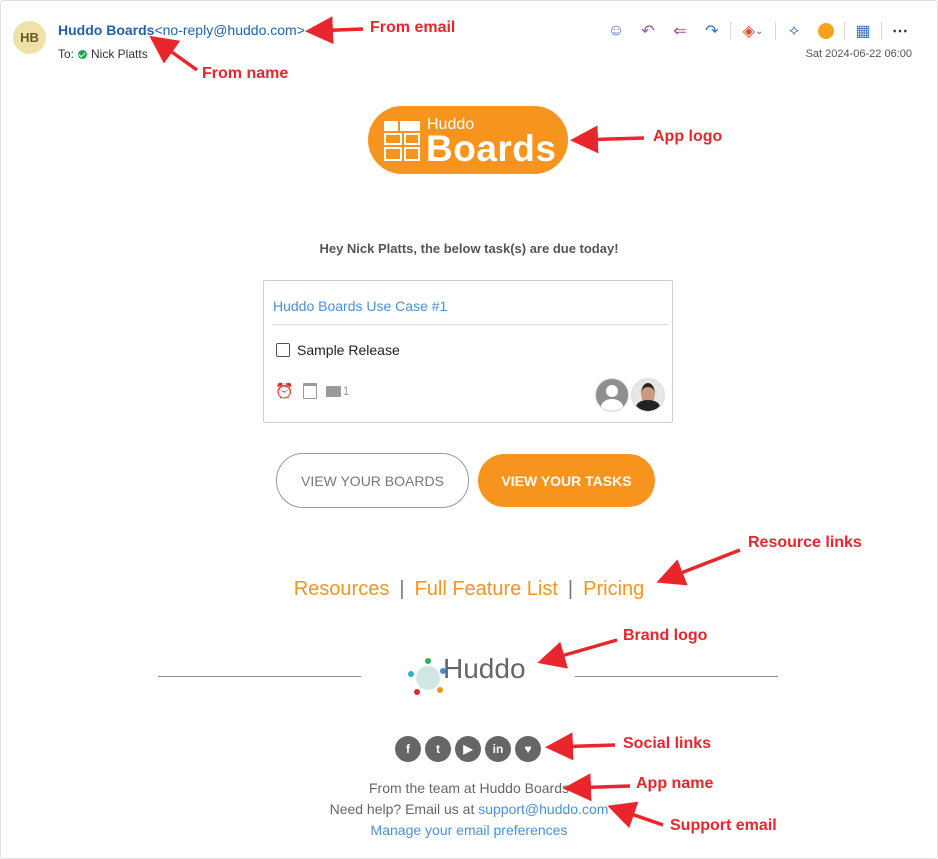  What do you see at coordinates (470, 324) in the screenshot?
I see `card-divider` at bounding box center [470, 324].